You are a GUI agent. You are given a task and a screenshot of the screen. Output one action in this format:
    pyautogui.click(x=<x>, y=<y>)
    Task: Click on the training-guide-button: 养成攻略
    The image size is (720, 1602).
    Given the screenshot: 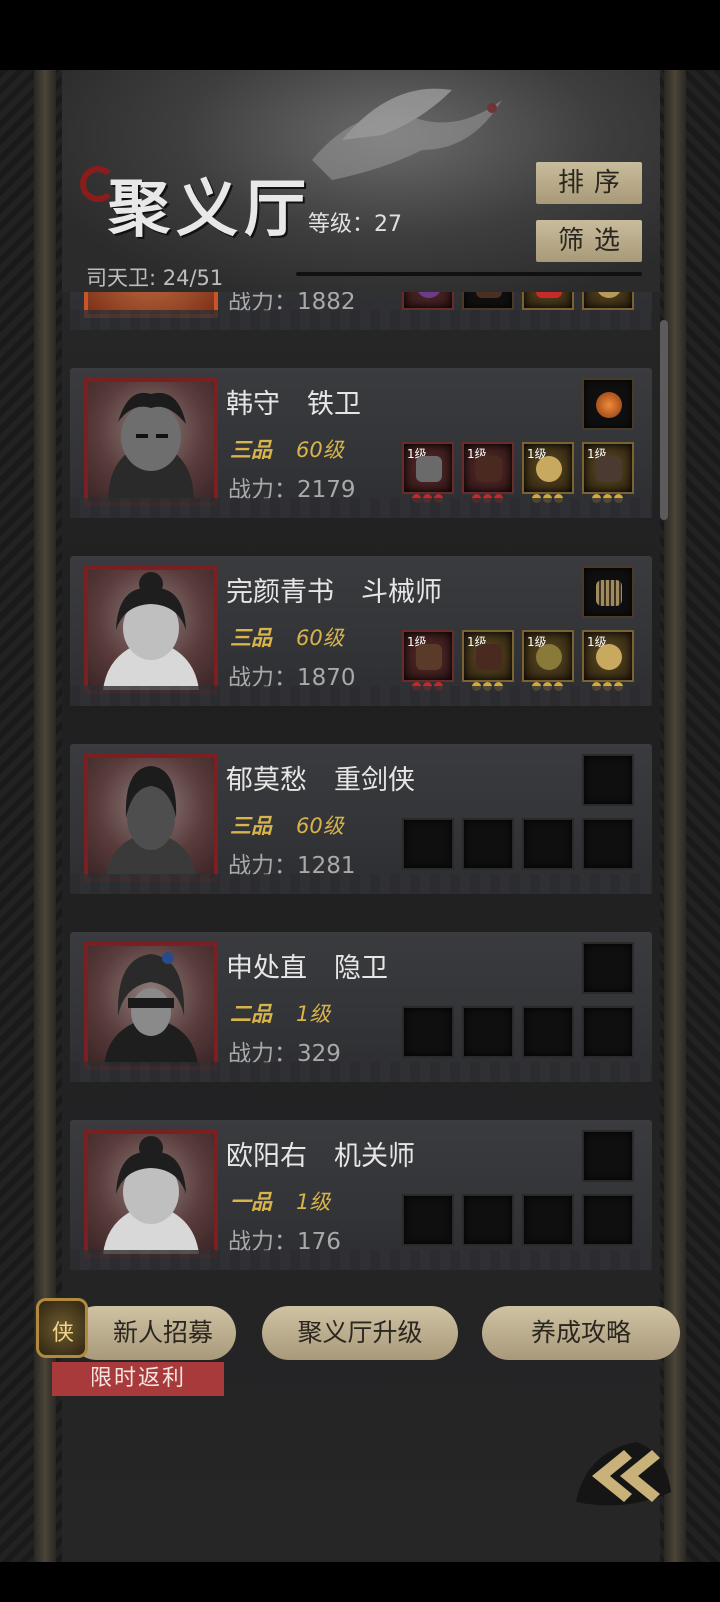 What is the action you would take?
    pyautogui.click(x=581, y=1333)
    